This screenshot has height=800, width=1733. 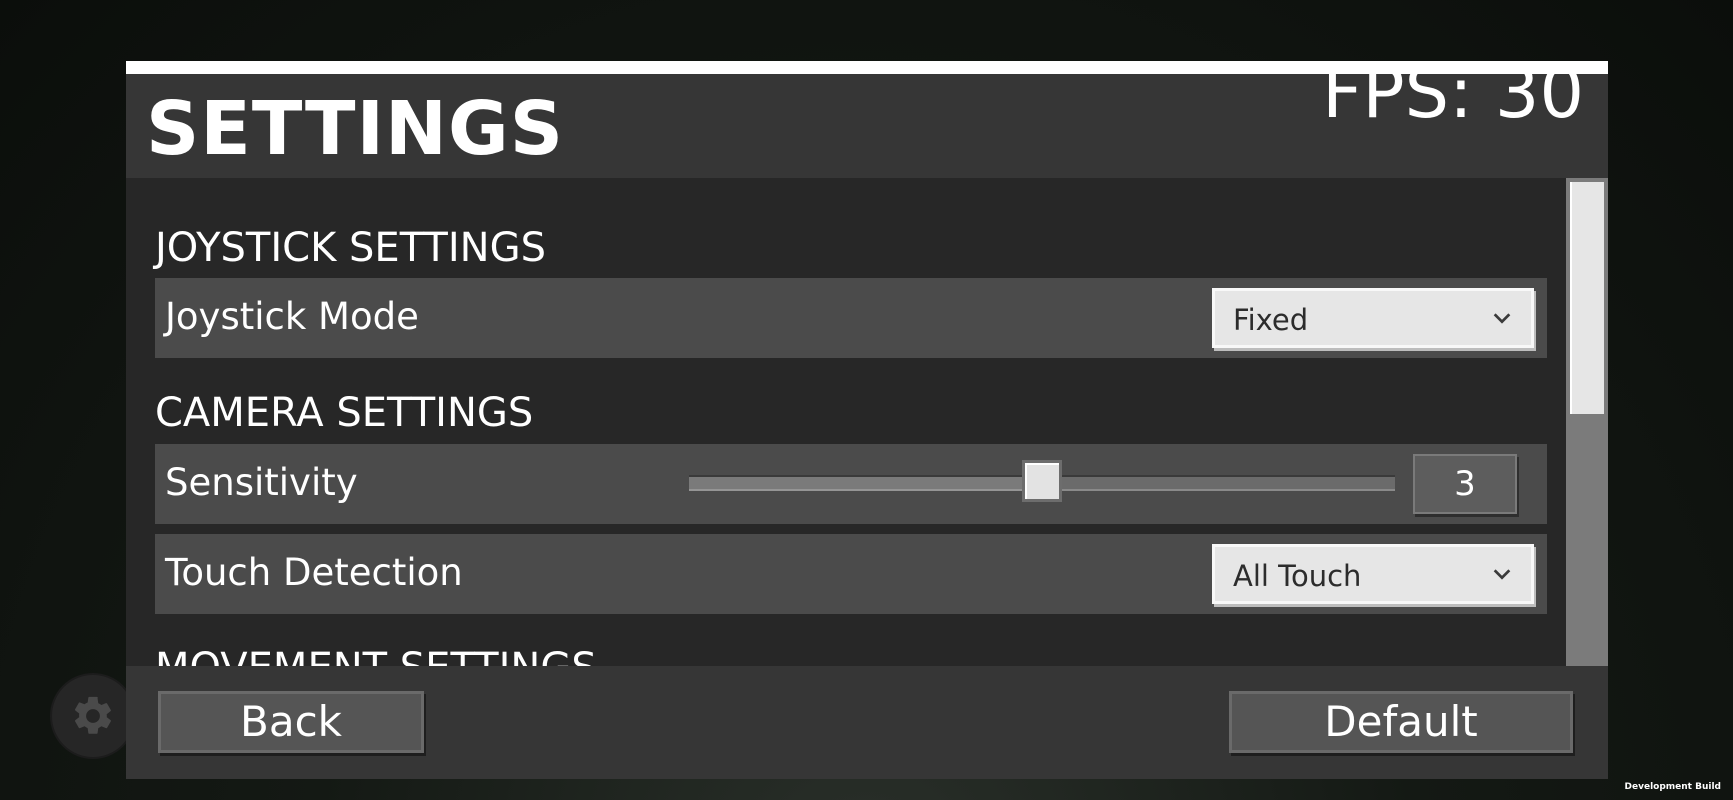 I want to click on touch-detection-value: All Touch, so click(x=1297, y=576).